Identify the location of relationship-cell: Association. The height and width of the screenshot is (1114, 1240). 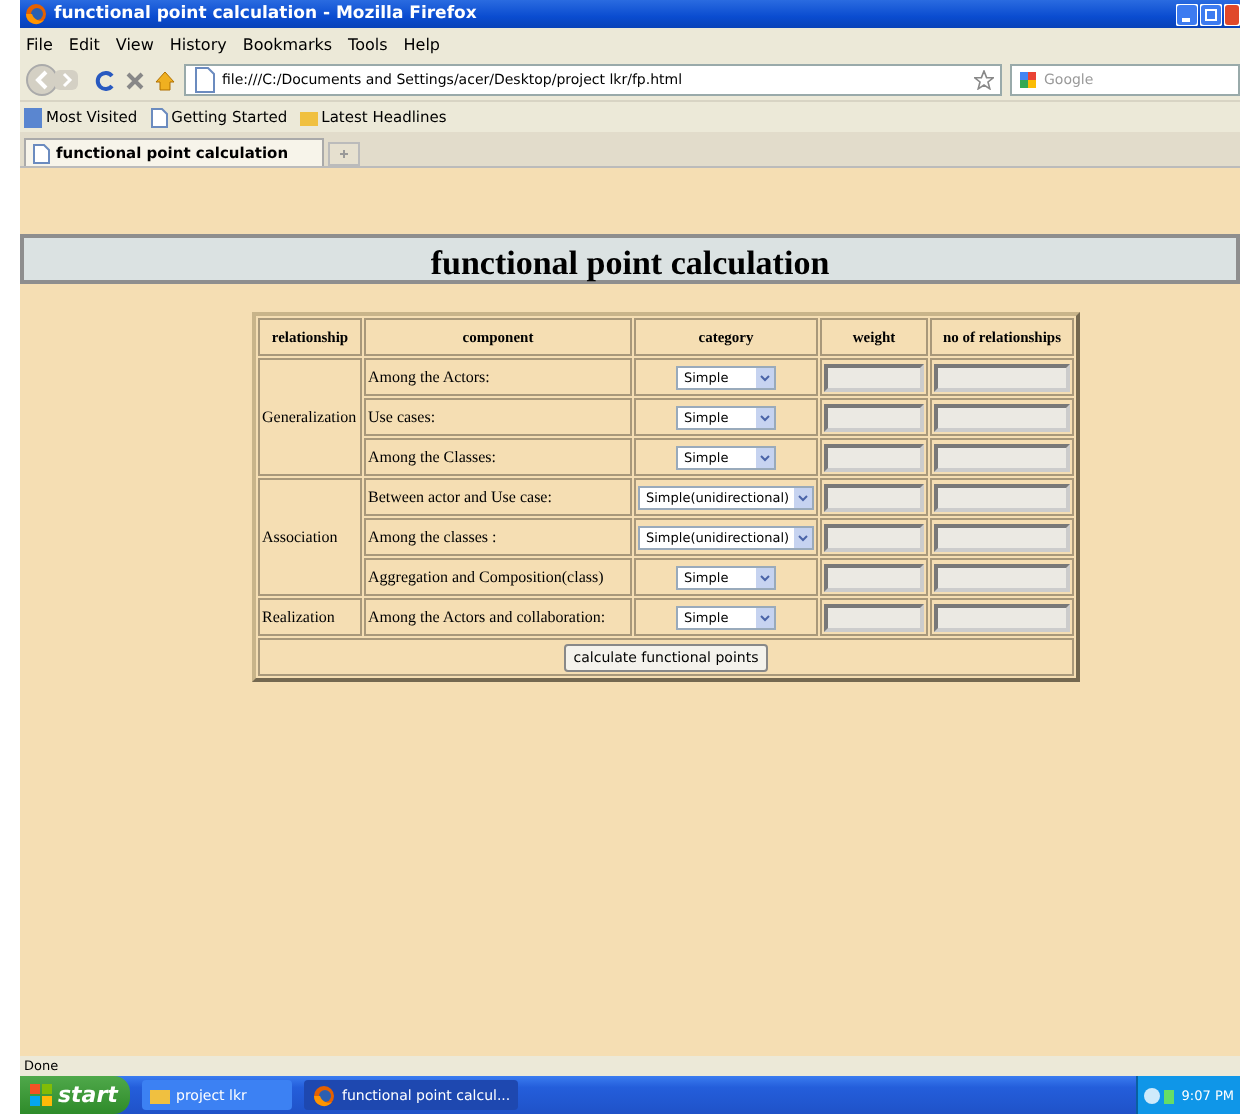
(310, 537).